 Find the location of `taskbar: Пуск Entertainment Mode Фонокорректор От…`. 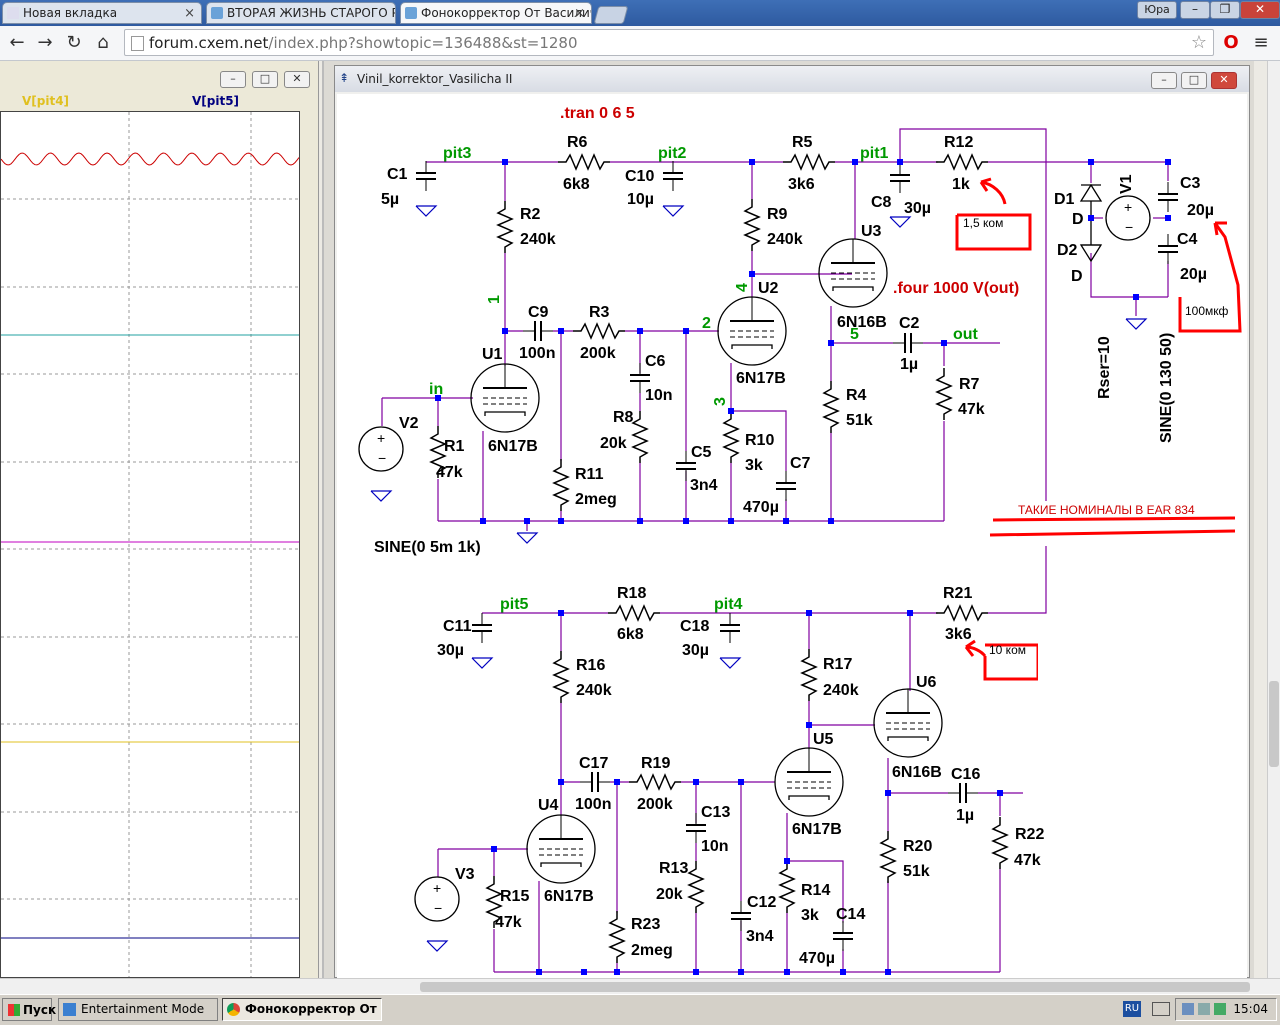

taskbar: Пуск Entertainment Mode Фонокорректор От… is located at coordinates (640, 1009).